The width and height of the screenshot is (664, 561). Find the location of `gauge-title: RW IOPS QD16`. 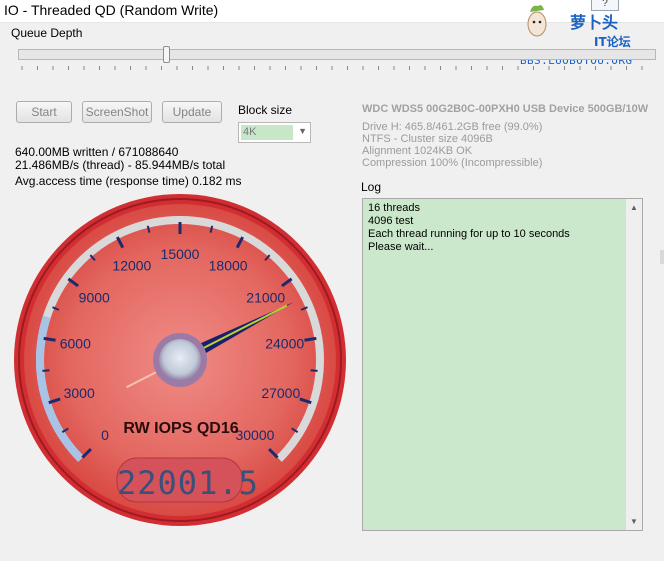

gauge-title: RW IOPS QD16 is located at coordinates (181, 428).